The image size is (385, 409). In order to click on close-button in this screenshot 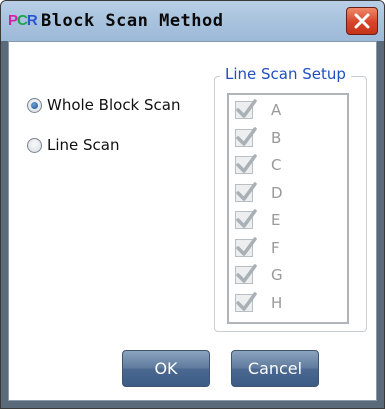, I will do `click(362, 21)`.